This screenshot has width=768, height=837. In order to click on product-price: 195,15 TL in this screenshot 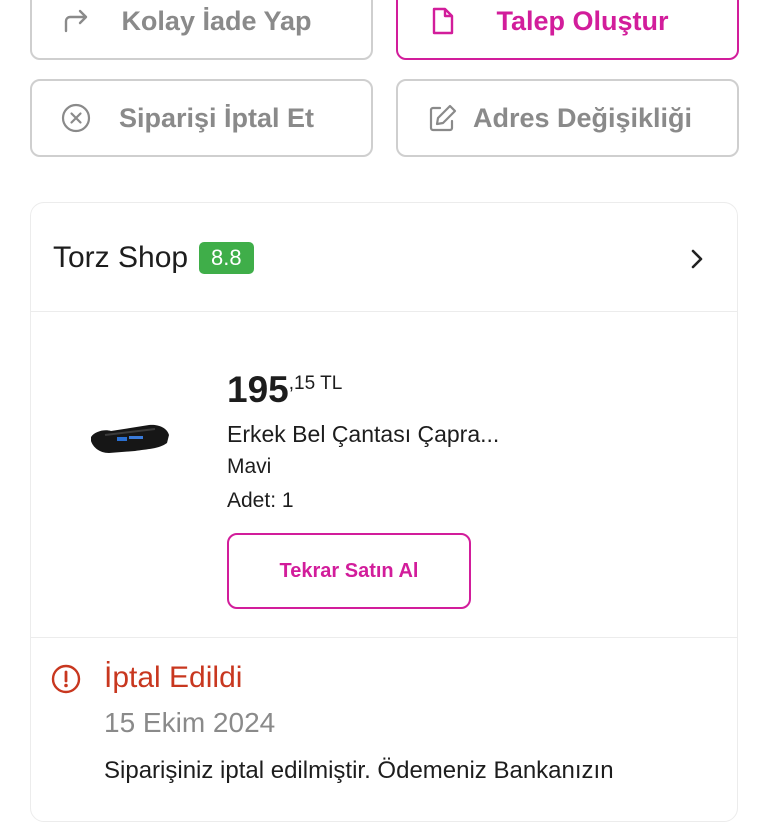, I will do `click(284, 390)`.